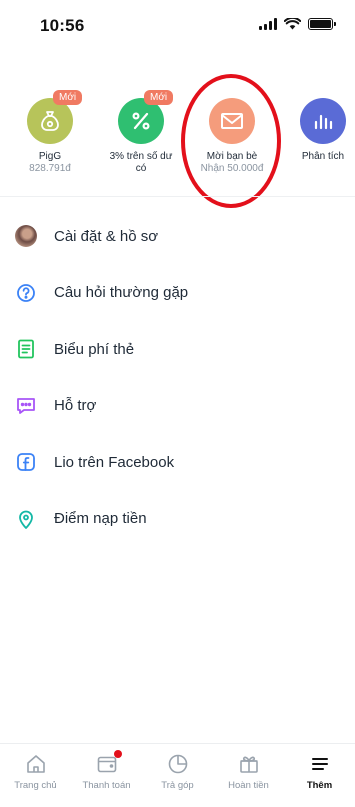 Image resolution: width=355 pixels, height=807 pixels. I want to click on bar-chart-icon, so click(323, 122).